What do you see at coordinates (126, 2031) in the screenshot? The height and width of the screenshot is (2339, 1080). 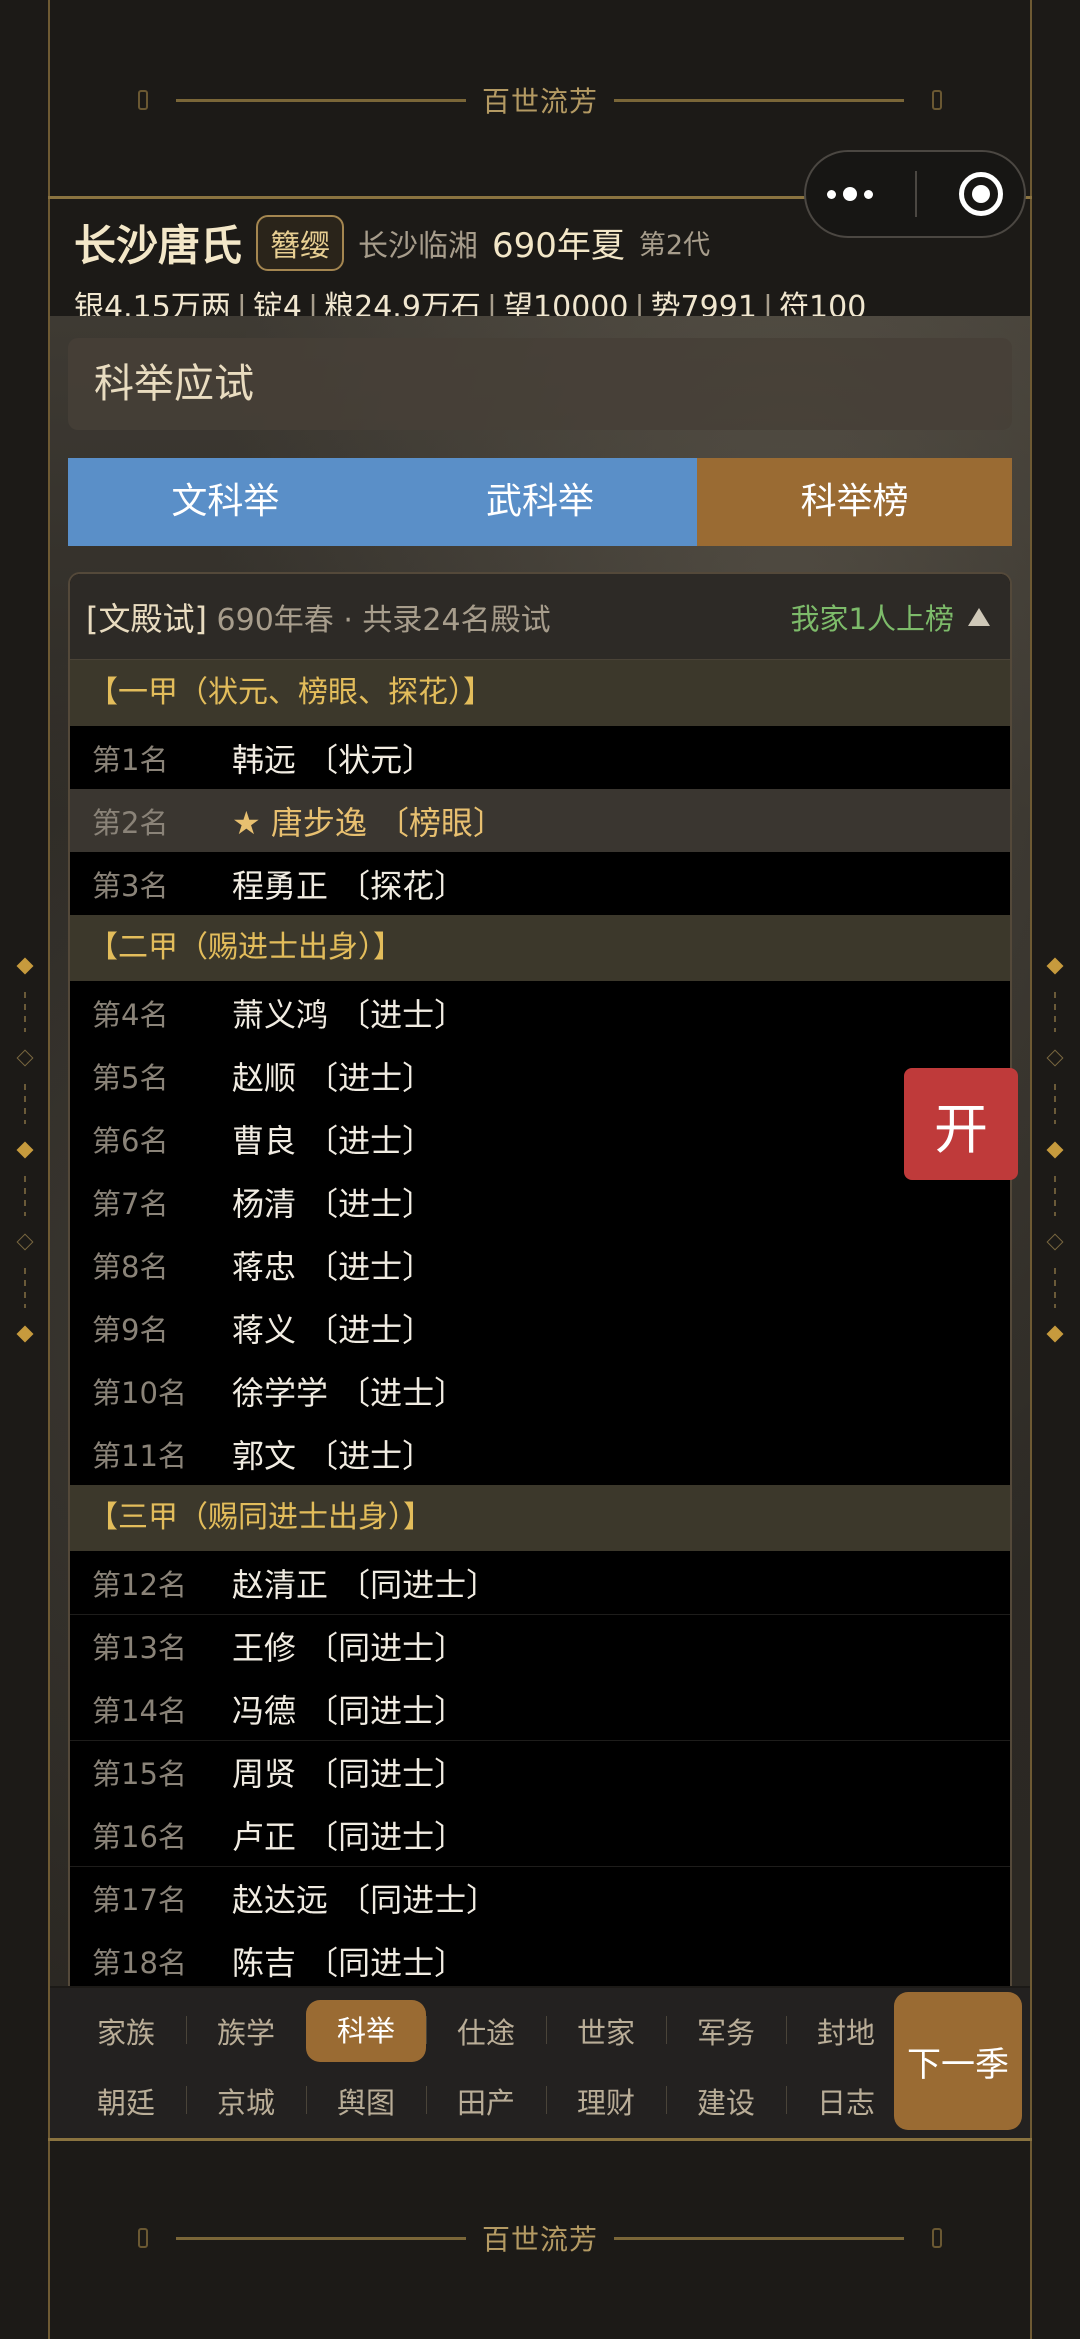 I see `nav-item-family: 家族` at bounding box center [126, 2031].